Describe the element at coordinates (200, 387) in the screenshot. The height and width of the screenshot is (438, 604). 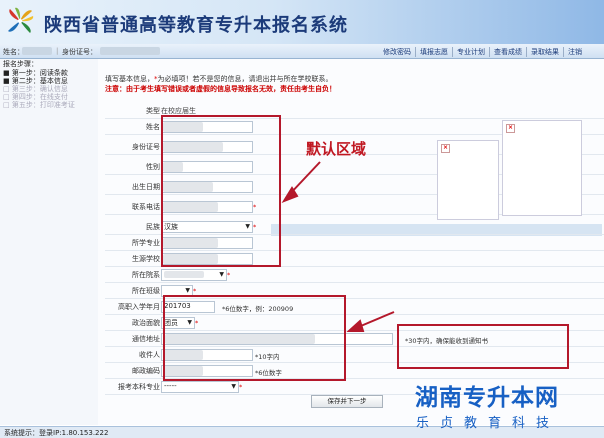
I see `target-major-select: ----- ▼` at that location.